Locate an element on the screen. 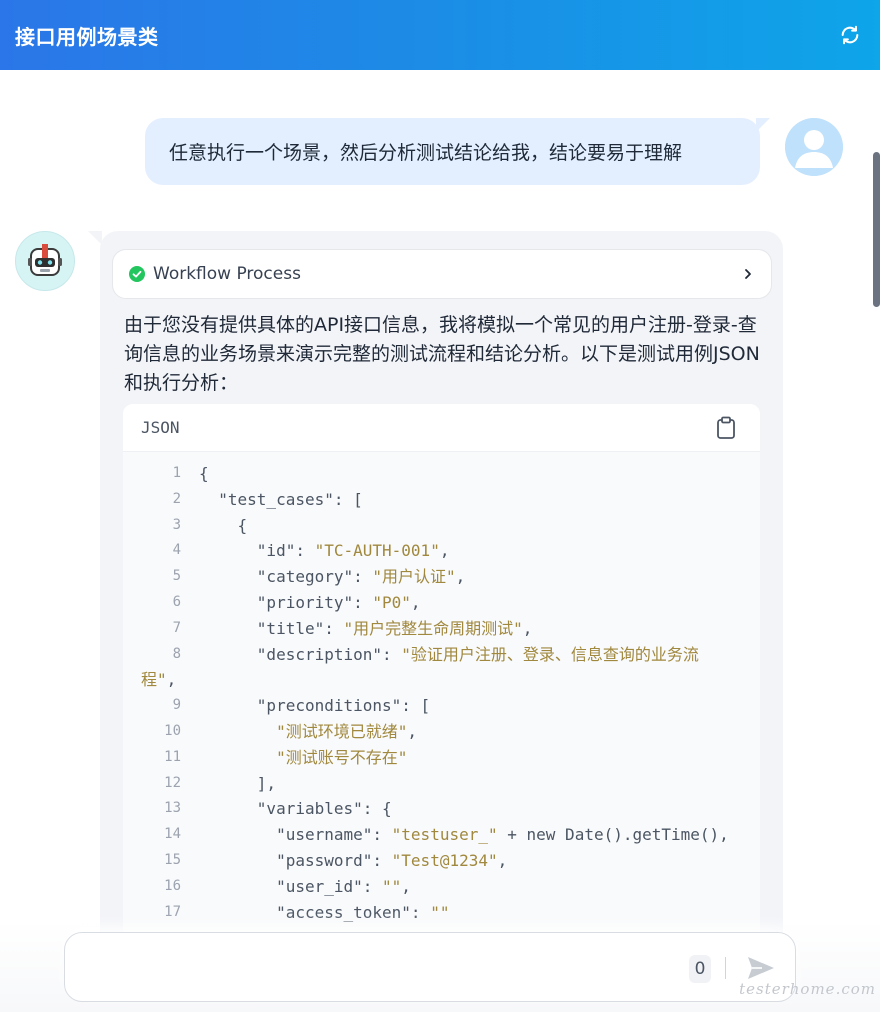 This screenshot has height=1012, width=880. workflow-process-toggle: Workflow Process is located at coordinates (442, 274).